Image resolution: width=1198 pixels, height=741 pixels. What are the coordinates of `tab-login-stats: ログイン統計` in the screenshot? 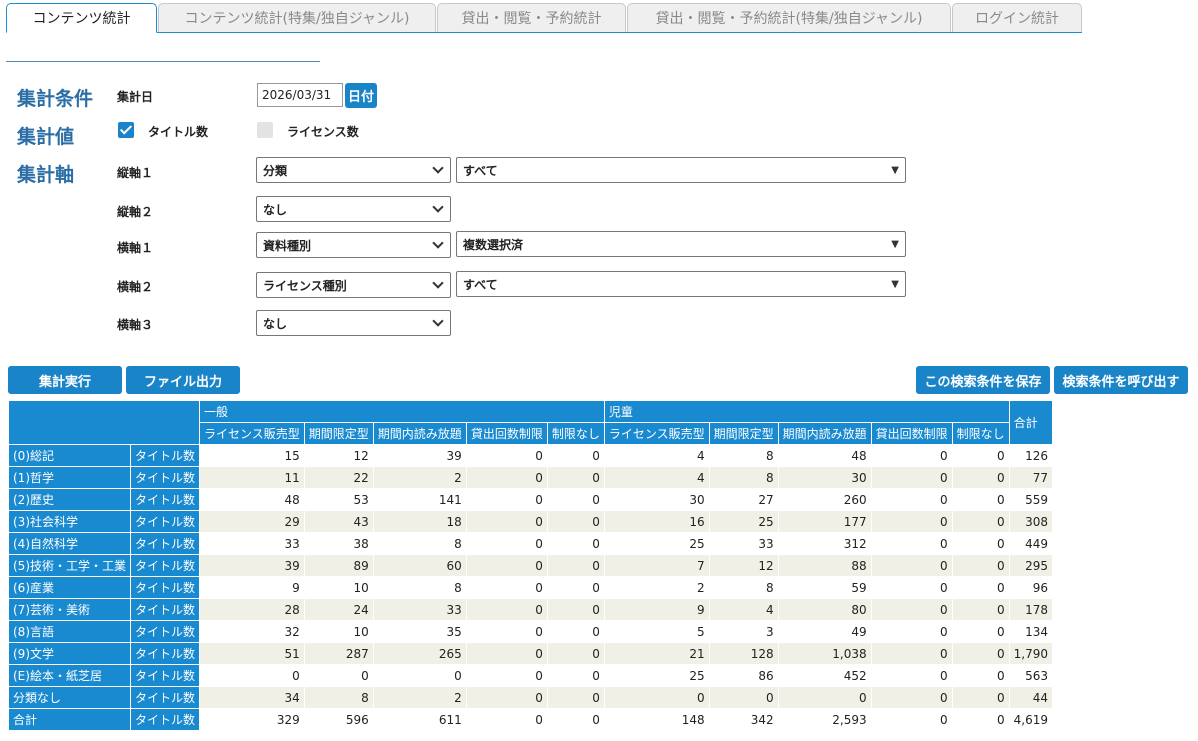 It's located at (1017, 17).